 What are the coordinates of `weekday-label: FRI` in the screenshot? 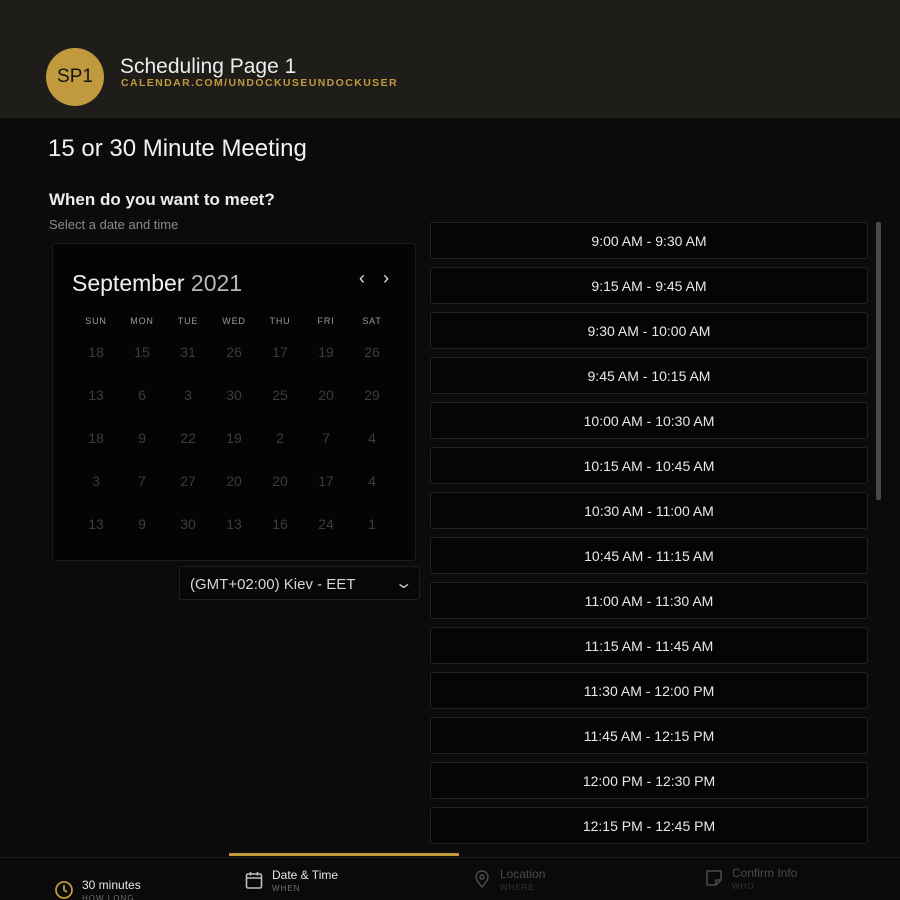 It's located at (326, 321).